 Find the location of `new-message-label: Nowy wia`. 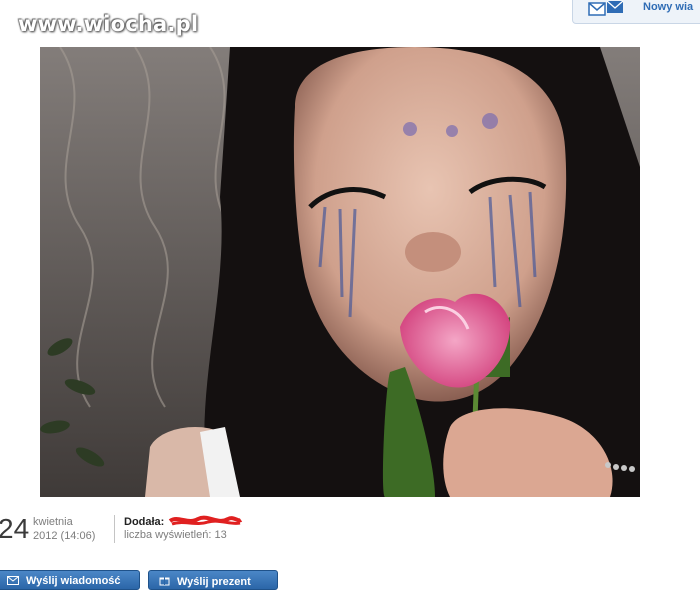

new-message-label: Nowy wia is located at coordinates (668, 7).